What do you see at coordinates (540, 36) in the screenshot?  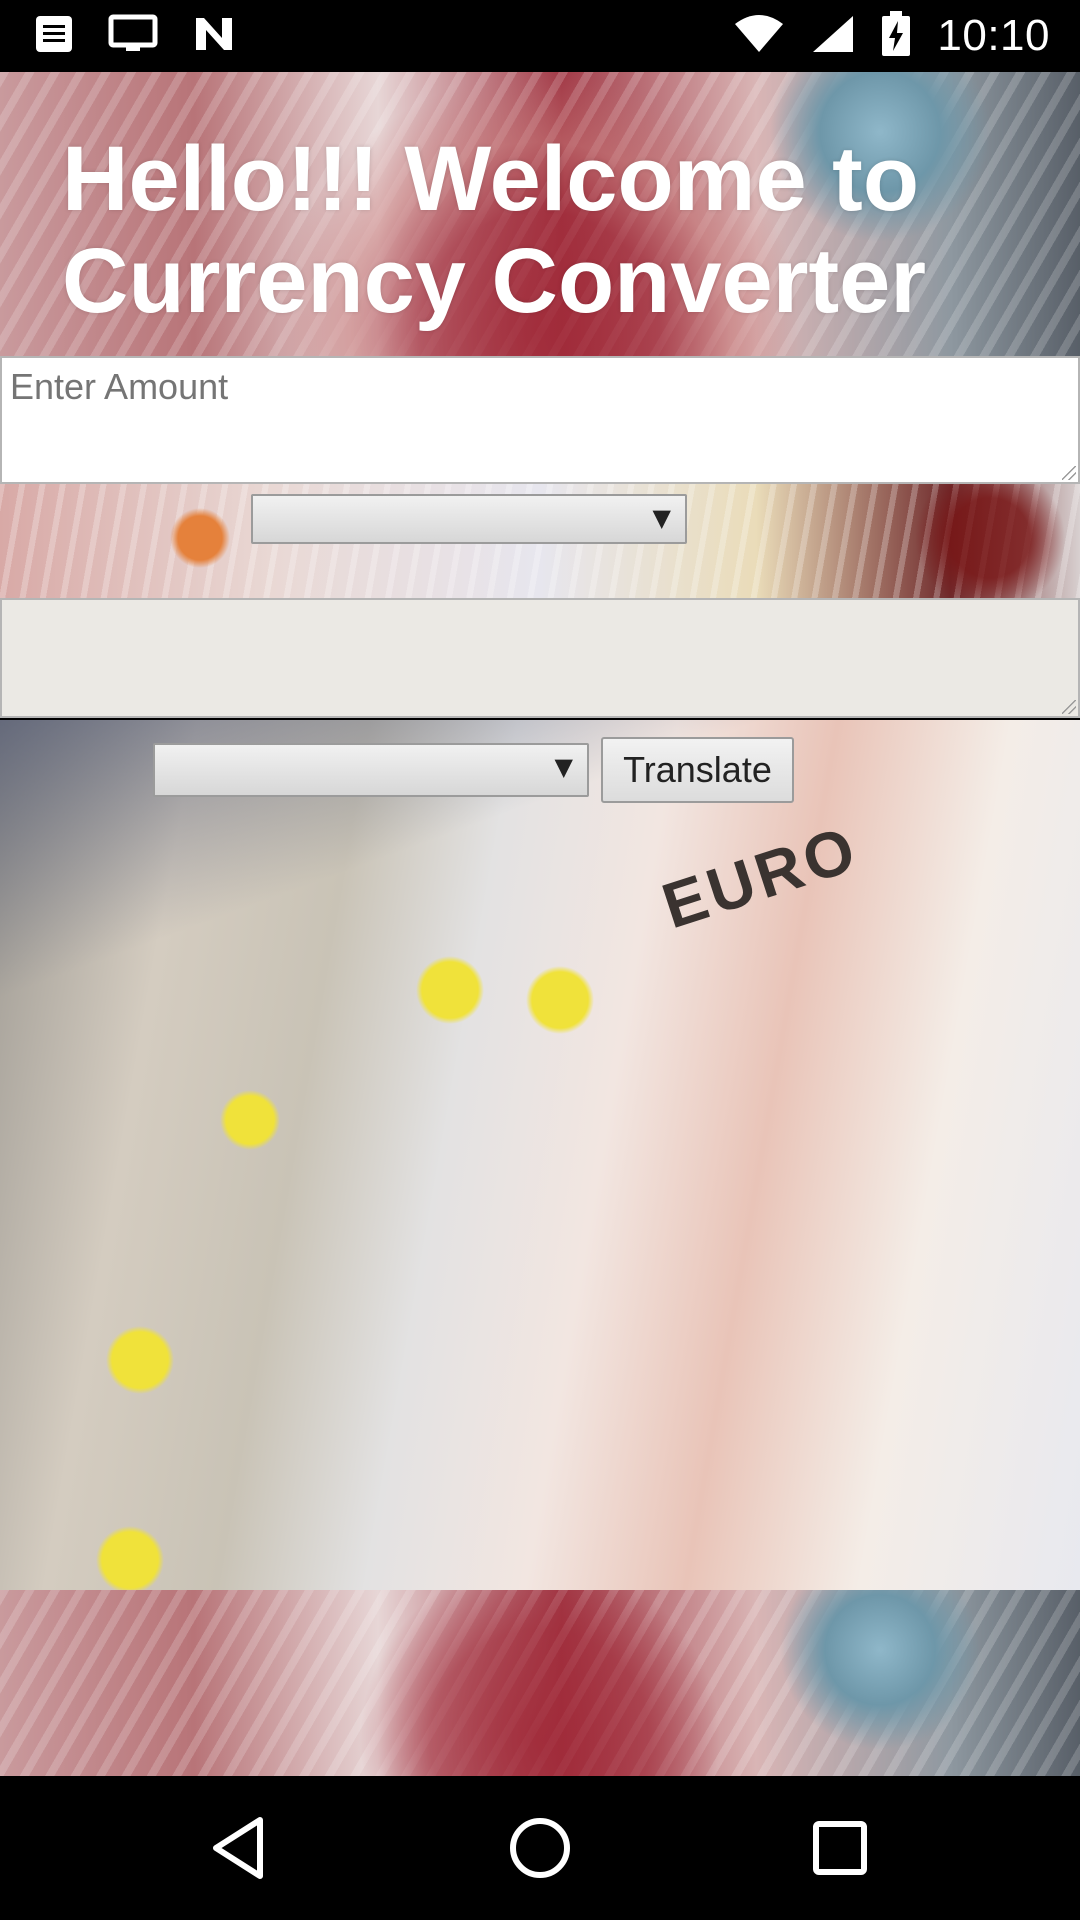 I see `status-bar: 10:10` at bounding box center [540, 36].